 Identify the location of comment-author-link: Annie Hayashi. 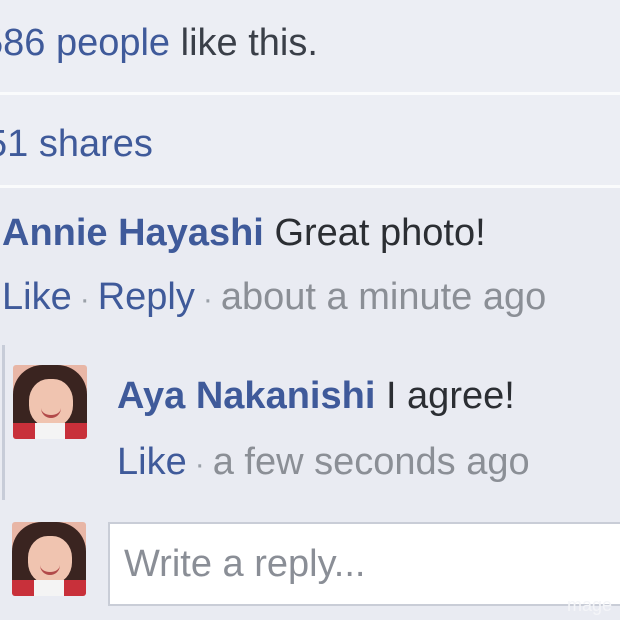
(133, 233).